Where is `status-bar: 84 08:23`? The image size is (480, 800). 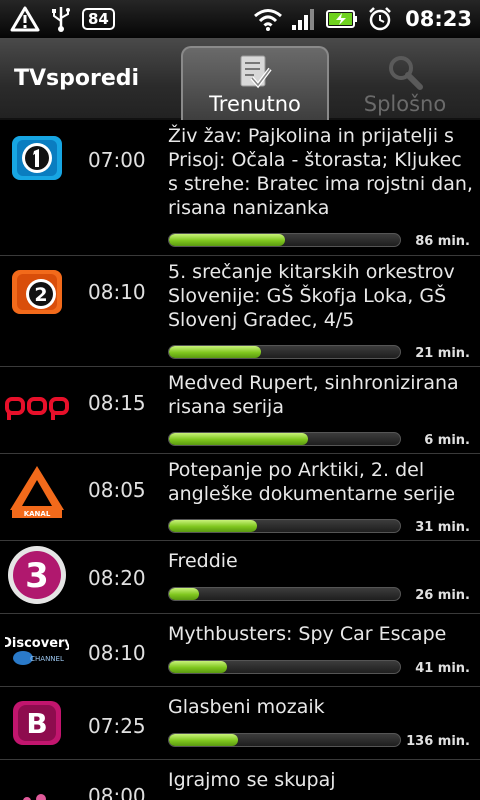 status-bar: 84 08:23 is located at coordinates (240, 19).